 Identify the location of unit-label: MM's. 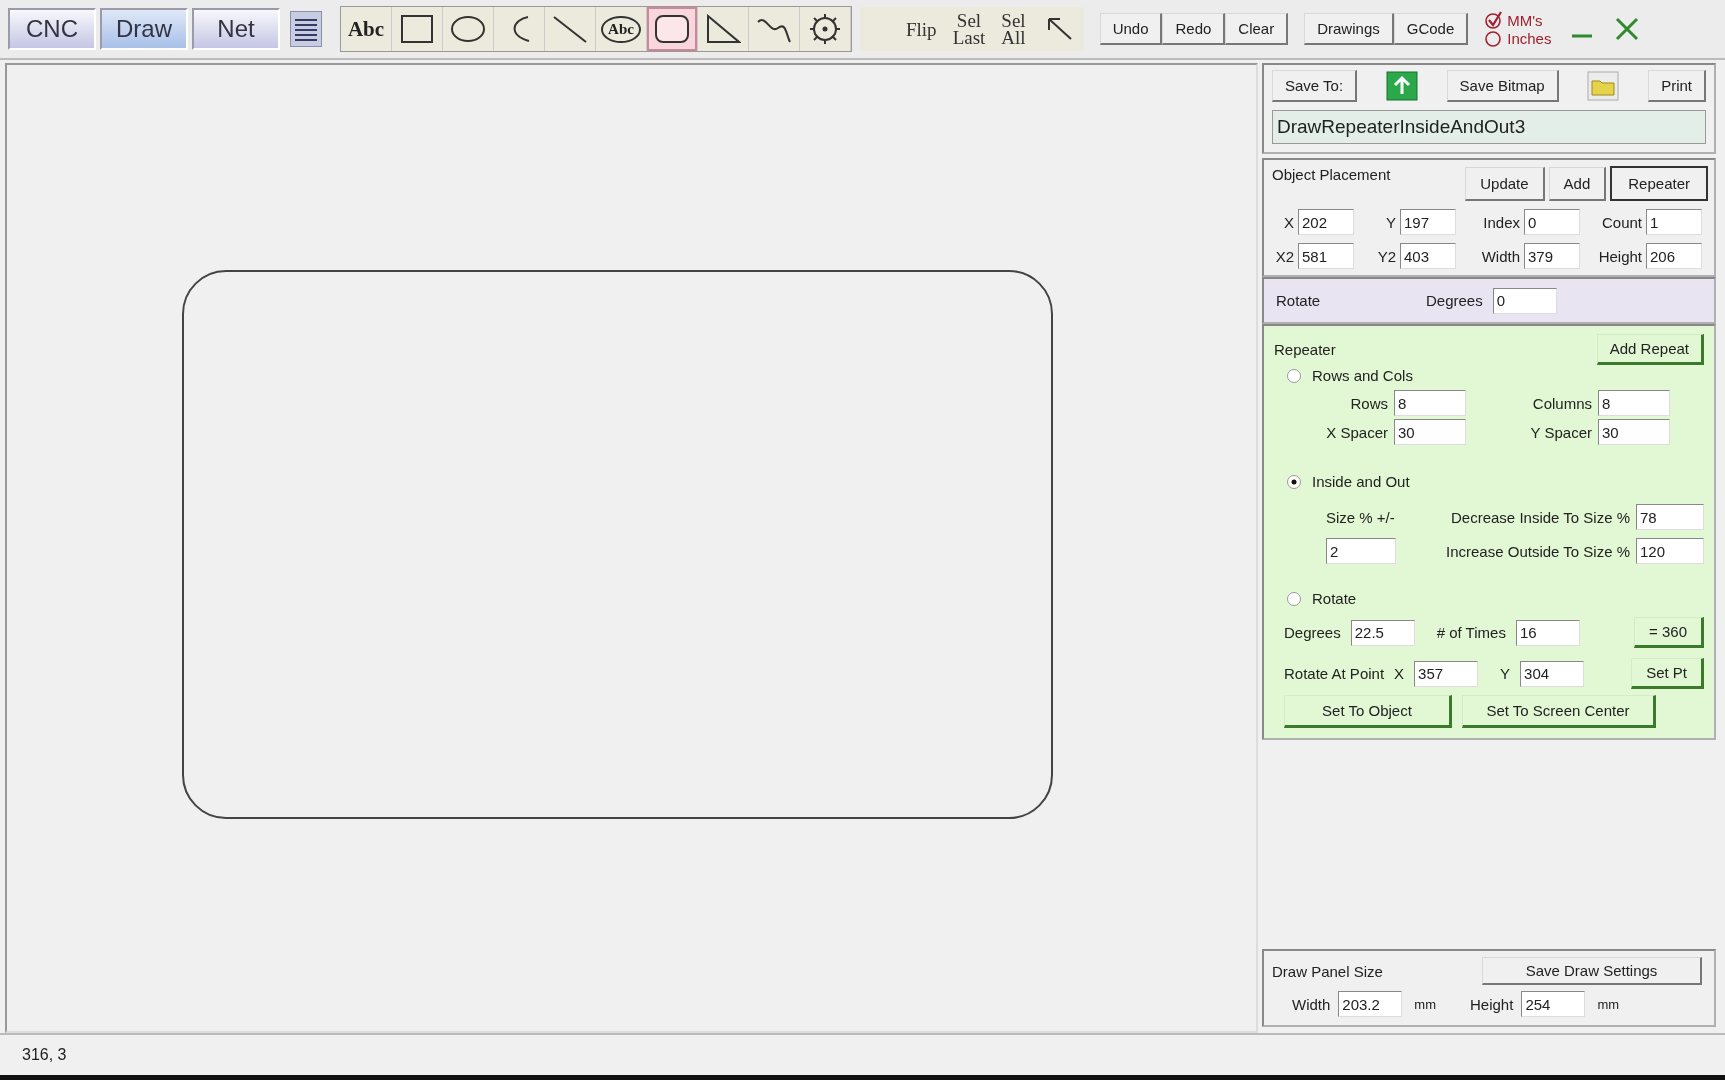
(1525, 20).